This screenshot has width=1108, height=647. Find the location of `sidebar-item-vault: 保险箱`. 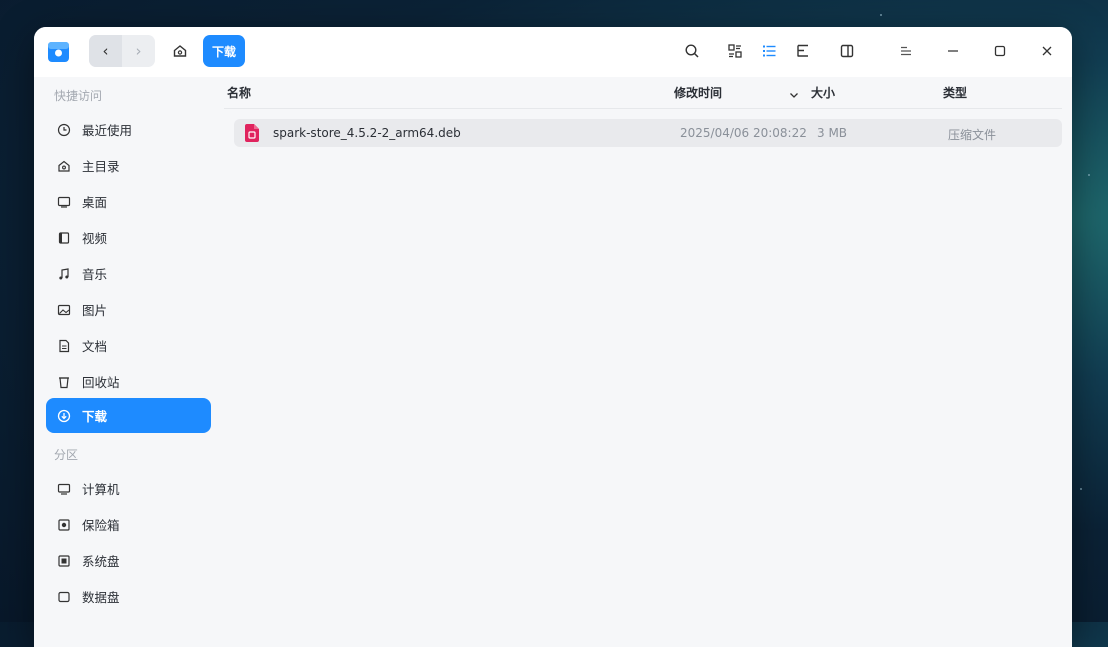

sidebar-item-vault: 保险箱 is located at coordinates (128, 524).